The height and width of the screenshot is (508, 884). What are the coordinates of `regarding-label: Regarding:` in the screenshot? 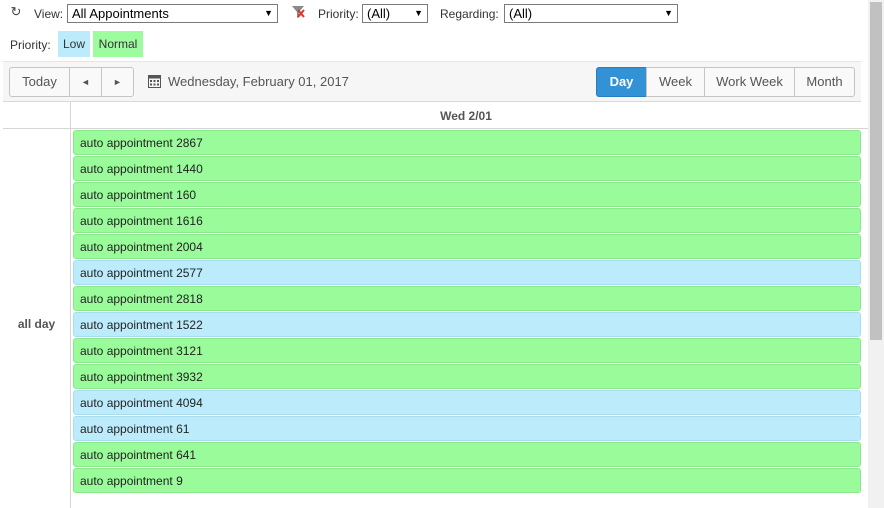 It's located at (469, 14).